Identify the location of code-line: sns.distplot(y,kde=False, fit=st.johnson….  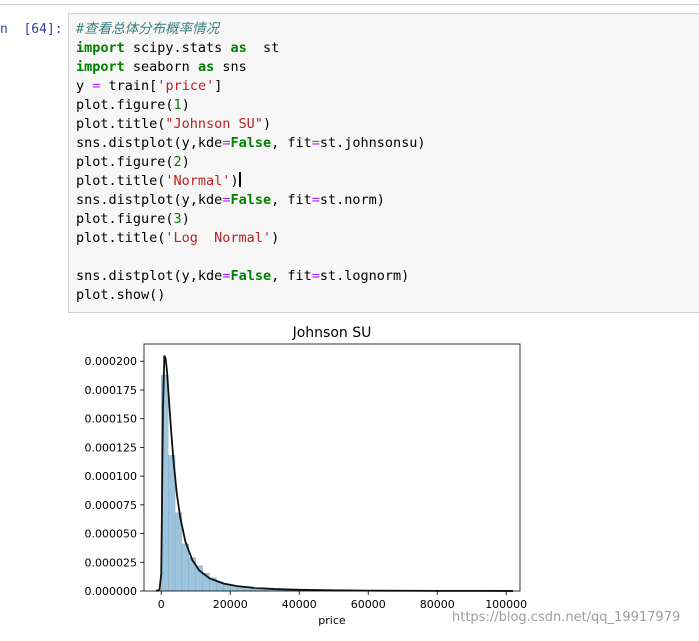
(251, 143).